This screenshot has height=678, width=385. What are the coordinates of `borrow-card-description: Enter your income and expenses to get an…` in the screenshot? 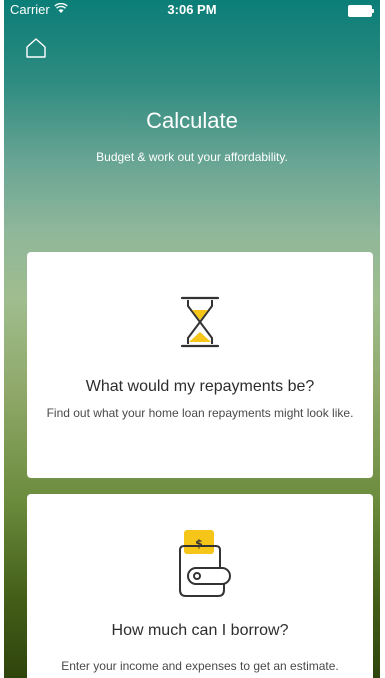 It's located at (200, 666).